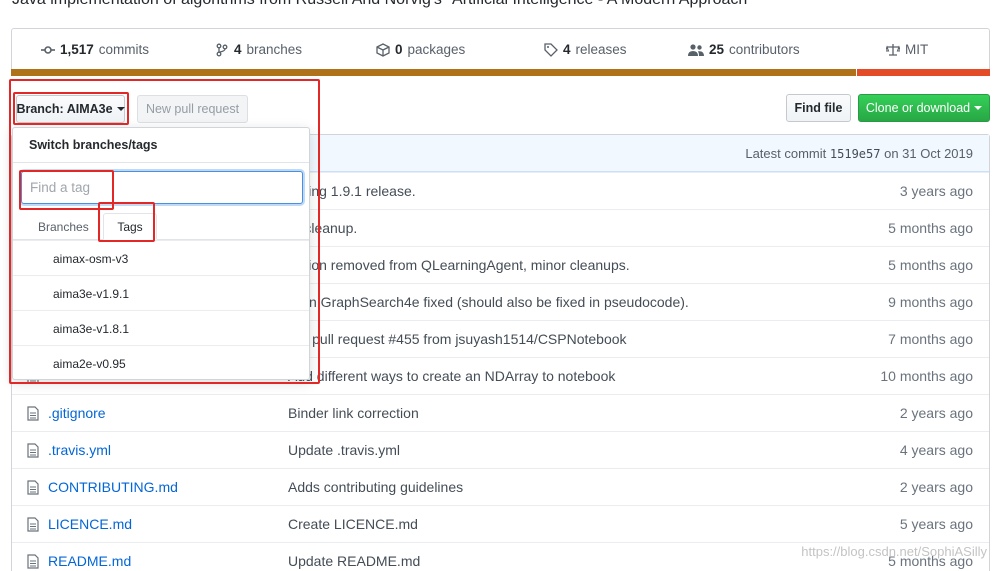 Image resolution: width=997 pixels, height=571 pixels. I want to click on latest-commit-date: on 31 Oct 2019, so click(928, 153).